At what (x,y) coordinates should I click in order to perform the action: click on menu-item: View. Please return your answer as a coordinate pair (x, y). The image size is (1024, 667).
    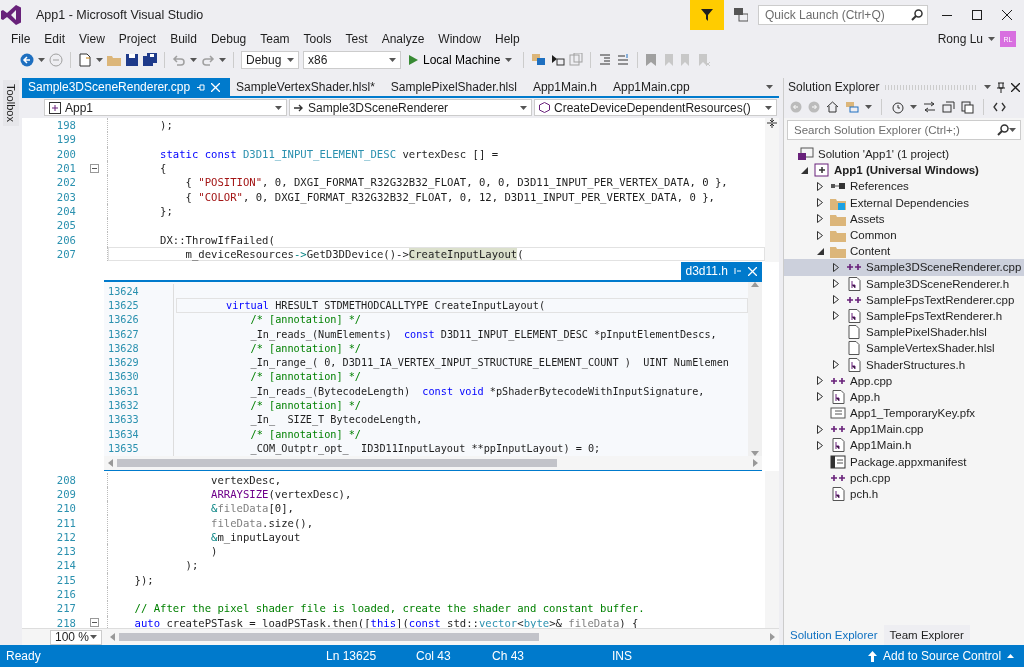
    Looking at the image, I should click on (92, 39).